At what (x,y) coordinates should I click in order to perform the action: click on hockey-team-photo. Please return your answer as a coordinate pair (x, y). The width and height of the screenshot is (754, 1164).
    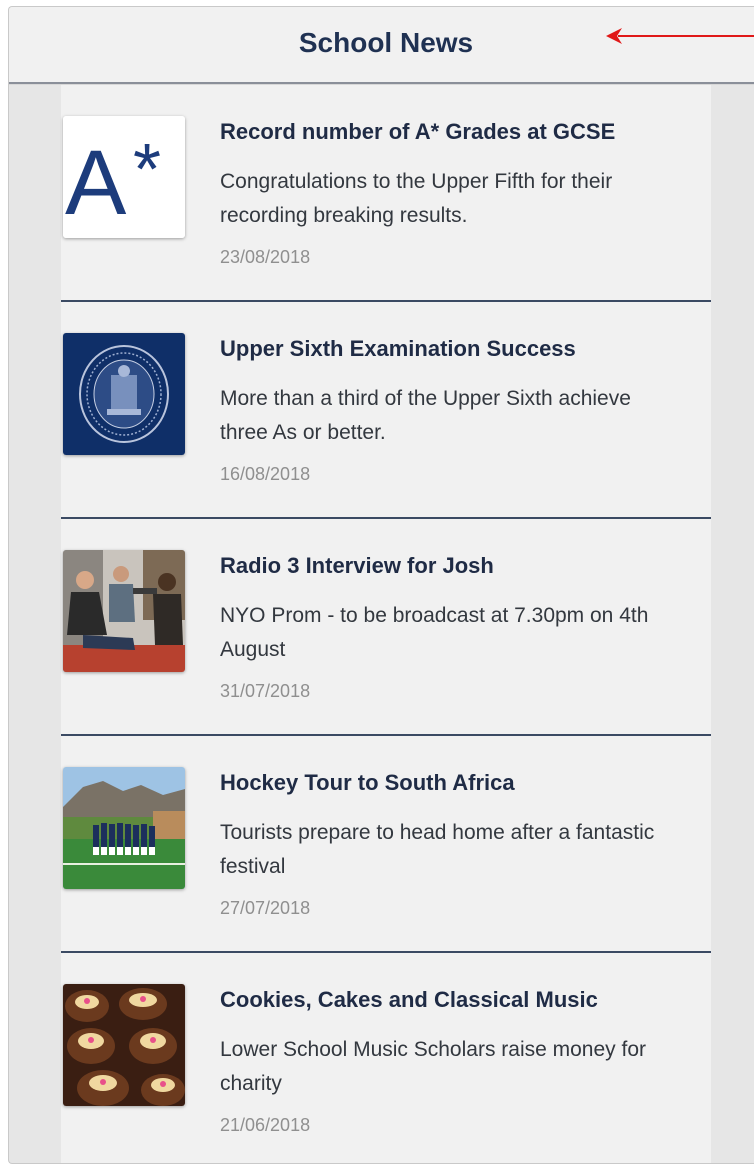
    Looking at the image, I should click on (124, 828).